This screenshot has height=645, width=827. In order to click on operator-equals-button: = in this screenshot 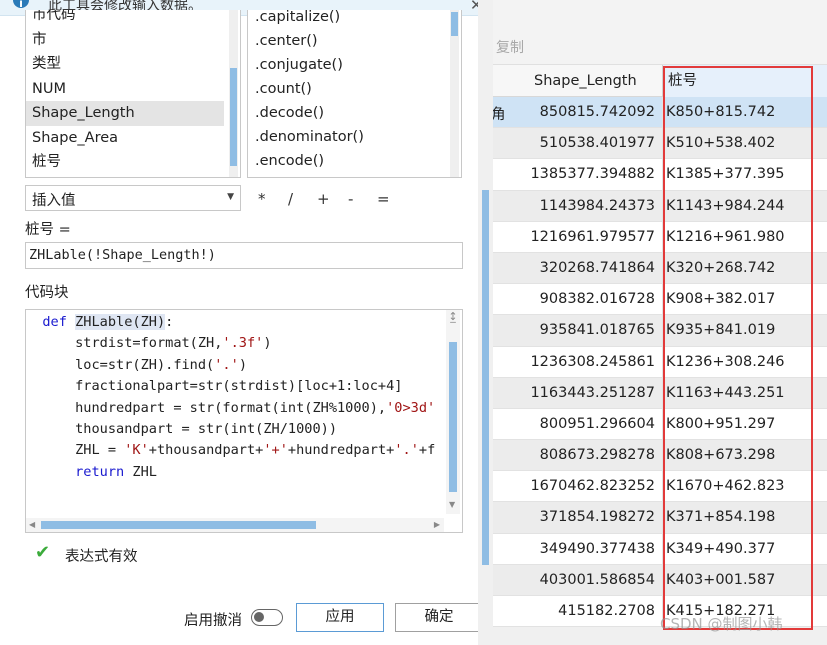, I will do `click(383, 199)`.